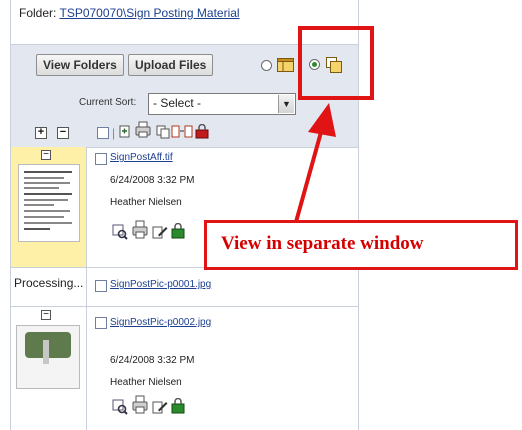 The image size is (522, 430). Describe the element at coordinates (315, 163) in the screenshot. I see `annotation-arrow` at that location.